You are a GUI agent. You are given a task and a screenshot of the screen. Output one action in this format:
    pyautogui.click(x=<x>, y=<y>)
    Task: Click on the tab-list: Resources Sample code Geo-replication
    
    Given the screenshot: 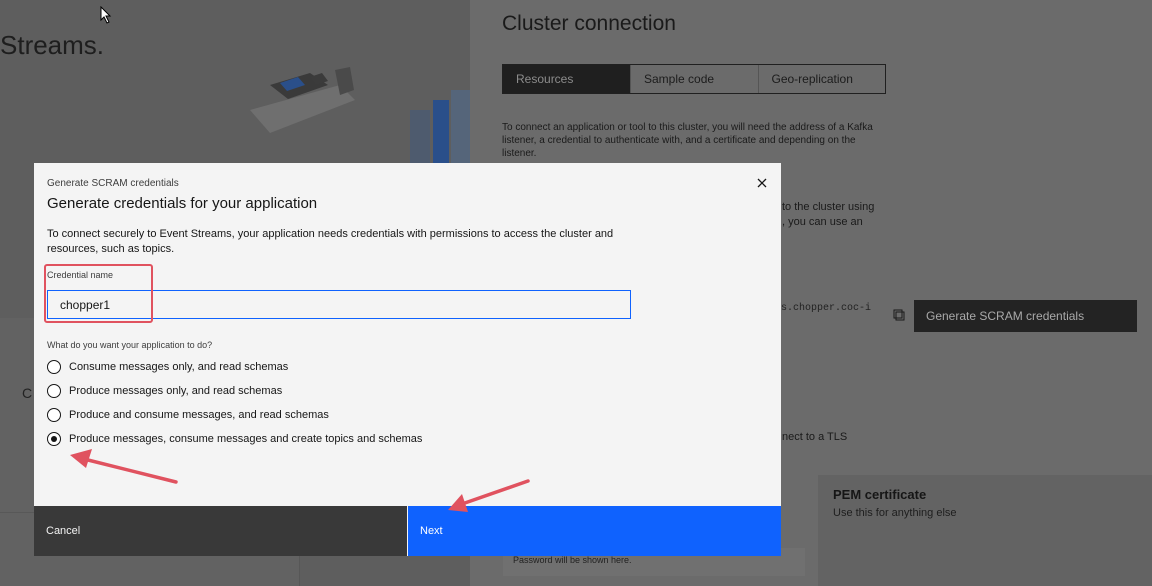 What is the action you would take?
    pyautogui.click(x=694, y=79)
    